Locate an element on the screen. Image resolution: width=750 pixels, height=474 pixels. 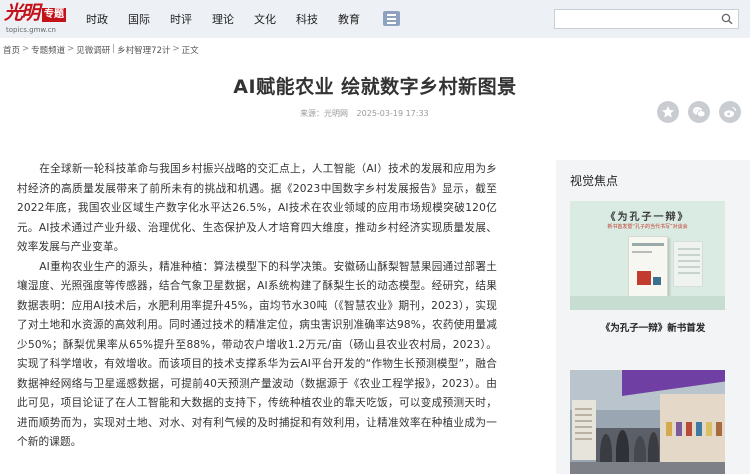
page-title: AI赋能农业 绘就数字乡村新图景 is located at coordinates (375, 87).